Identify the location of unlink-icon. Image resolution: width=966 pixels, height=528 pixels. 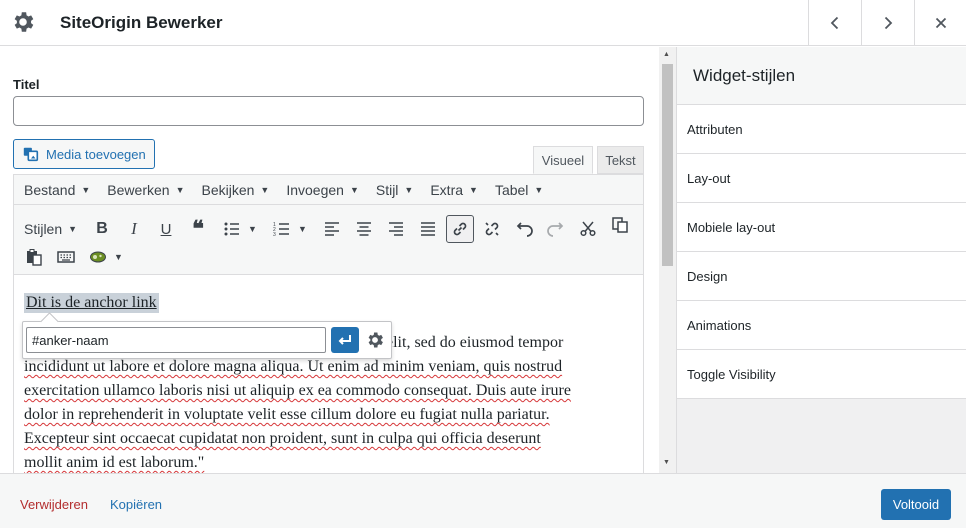
(492, 229).